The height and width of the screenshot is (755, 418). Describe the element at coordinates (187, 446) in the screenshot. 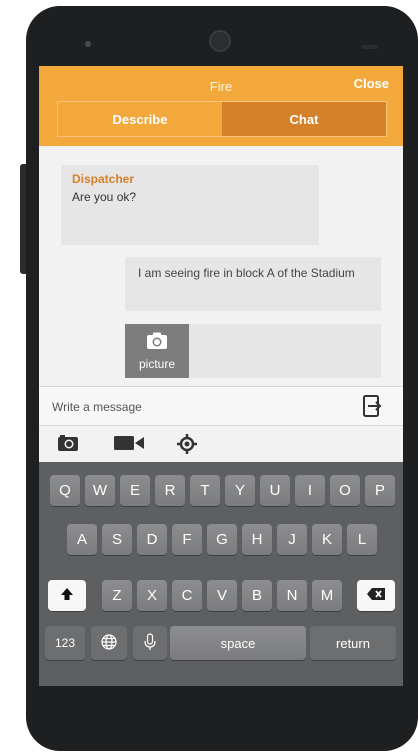

I see `location-icon` at that location.